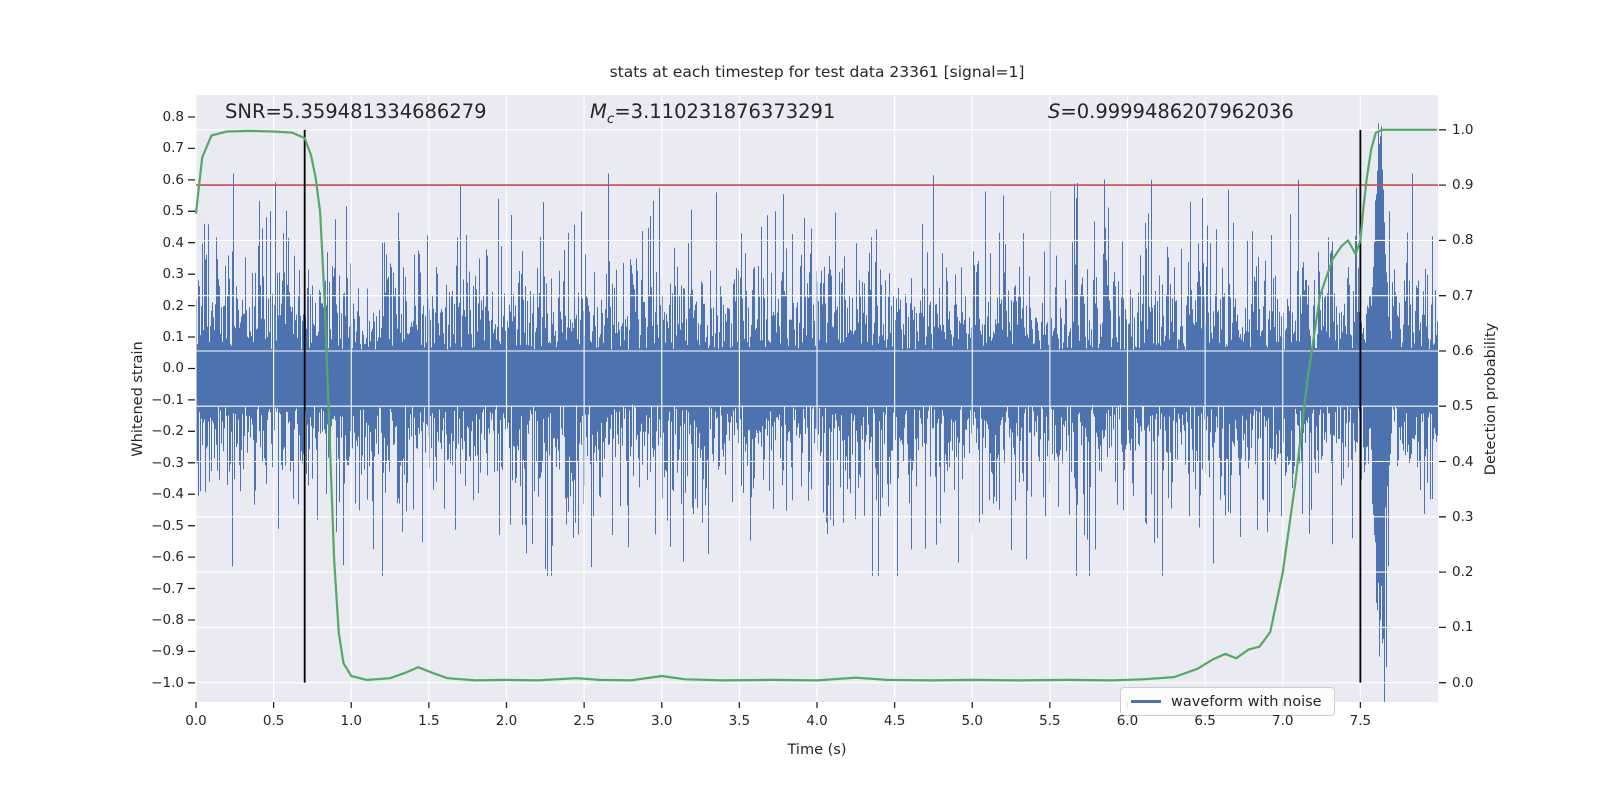 Image resolution: width=1600 pixels, height=800 pixels. What do you see at coordinates (173, 148) in the screenshot?
I see `y-left-tick-label: 0.7` at bounding box center [173, 148].